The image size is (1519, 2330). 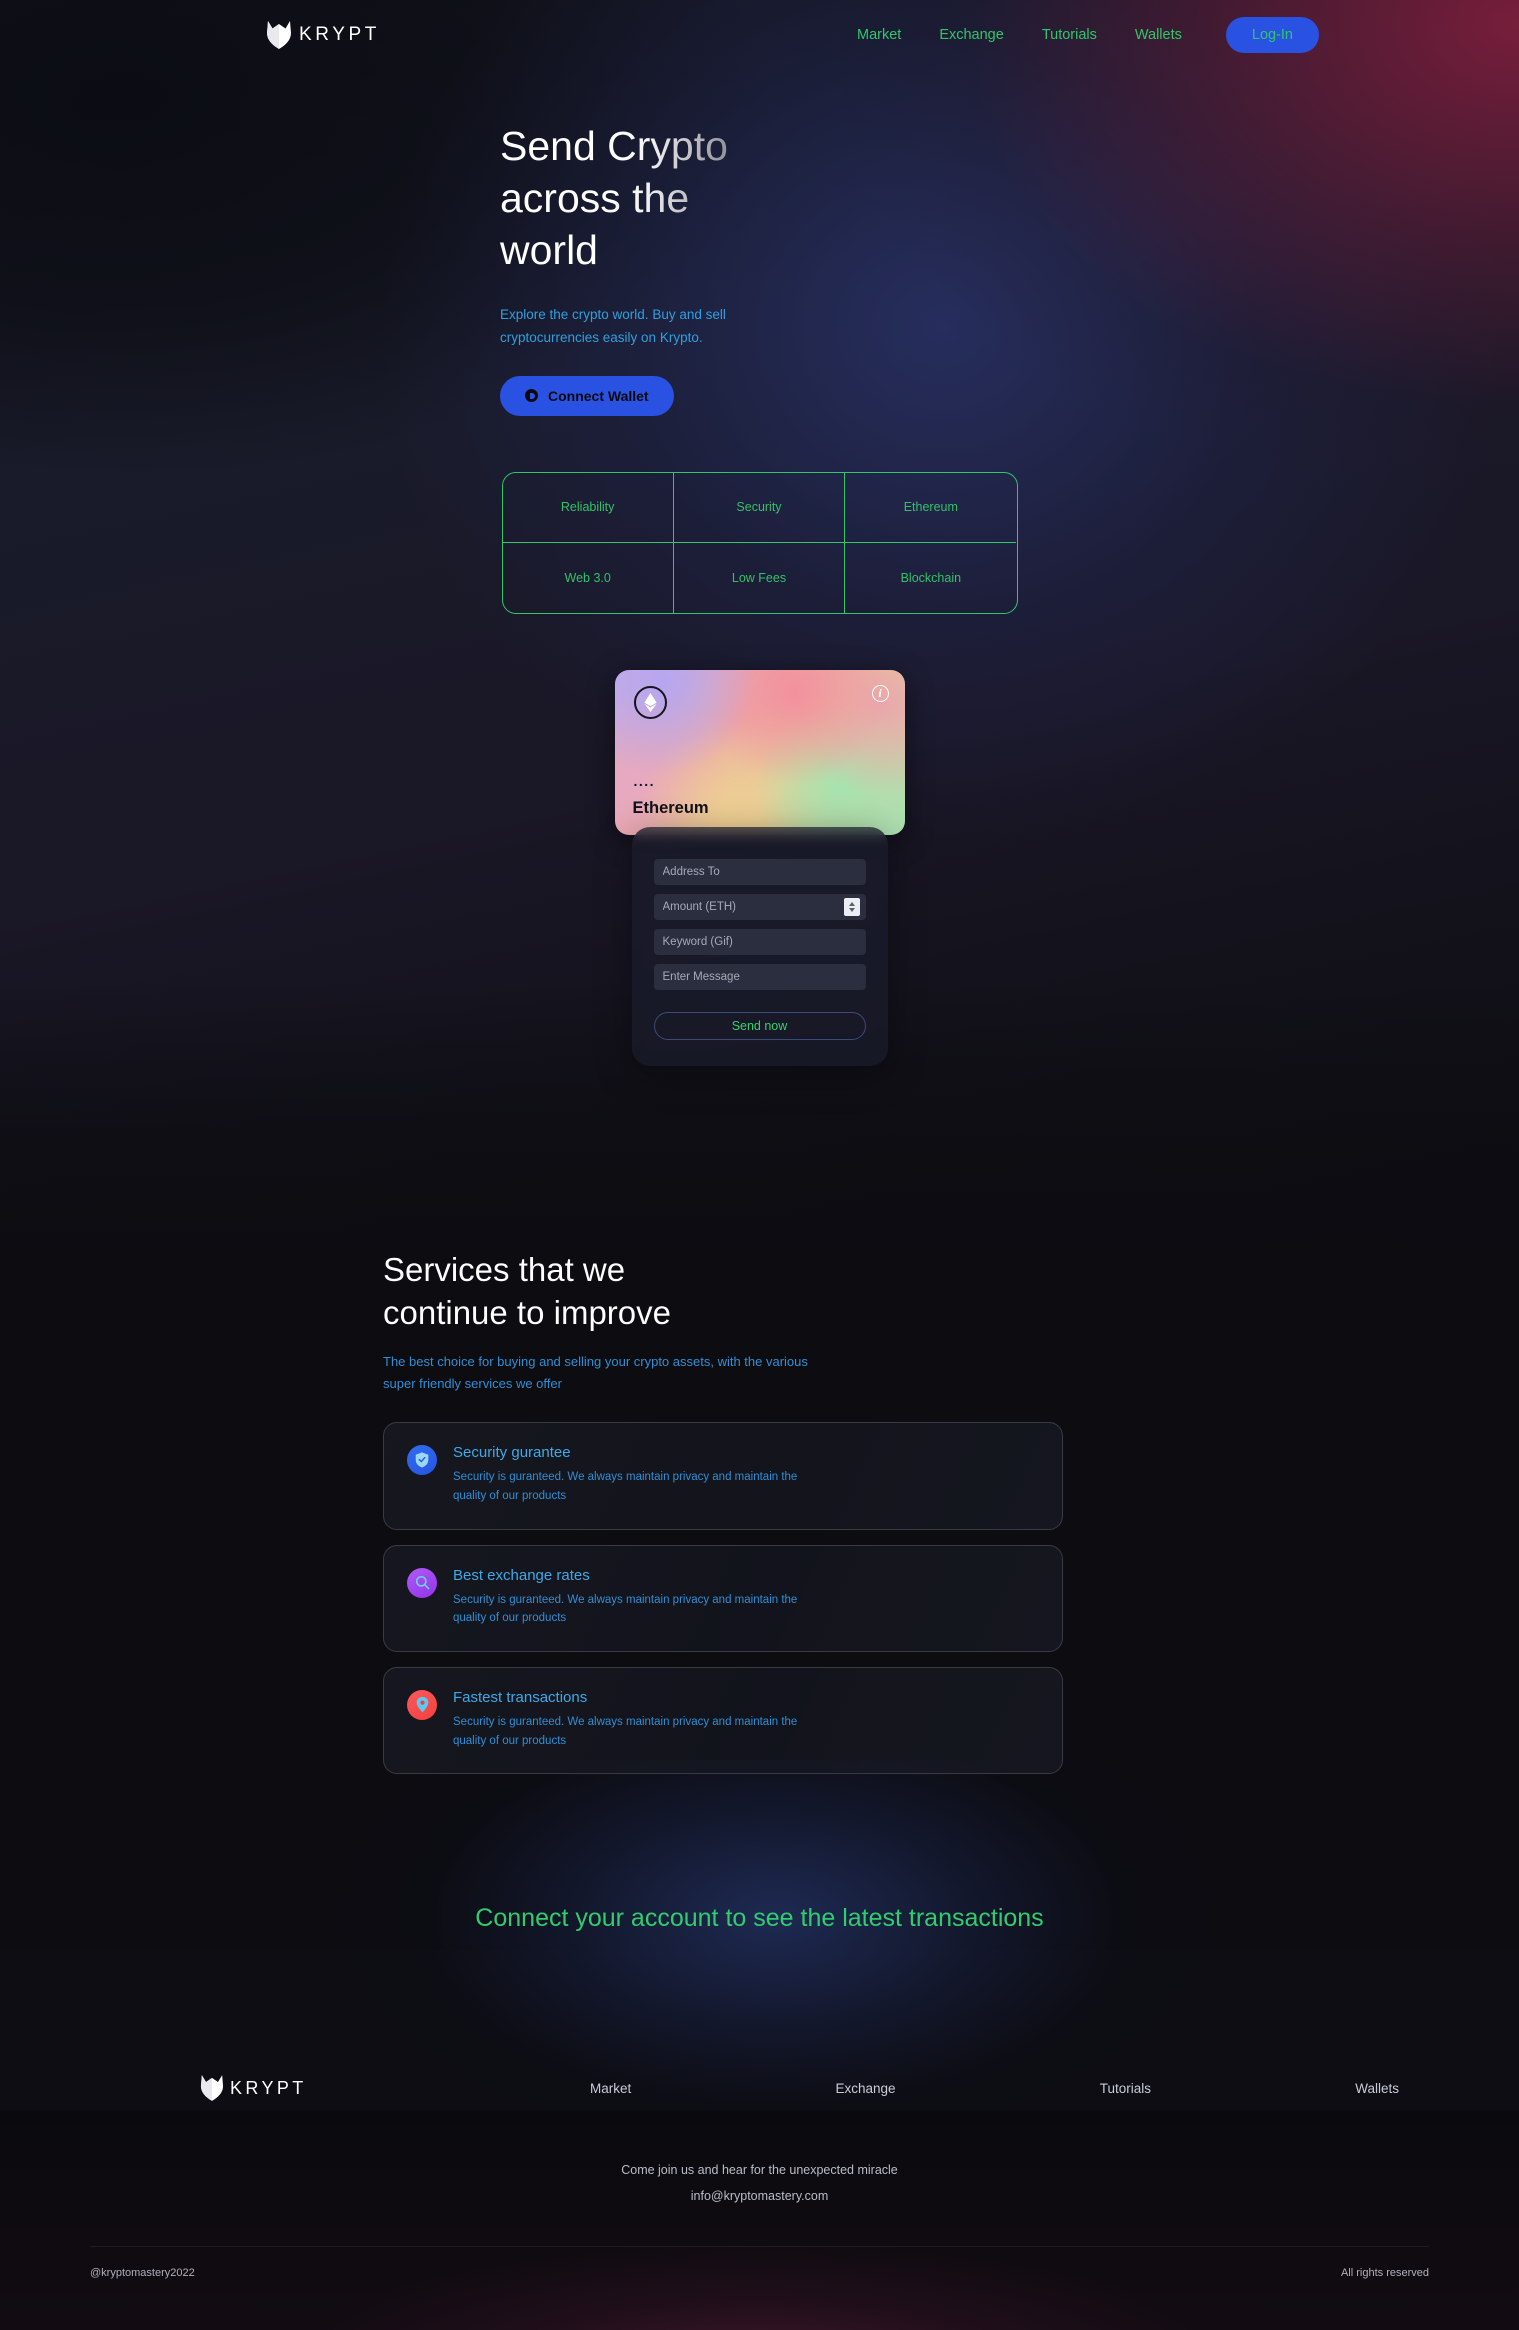 I want to click on ethereum-card-section: i .... Ethereum, so click(x=759, y=752).